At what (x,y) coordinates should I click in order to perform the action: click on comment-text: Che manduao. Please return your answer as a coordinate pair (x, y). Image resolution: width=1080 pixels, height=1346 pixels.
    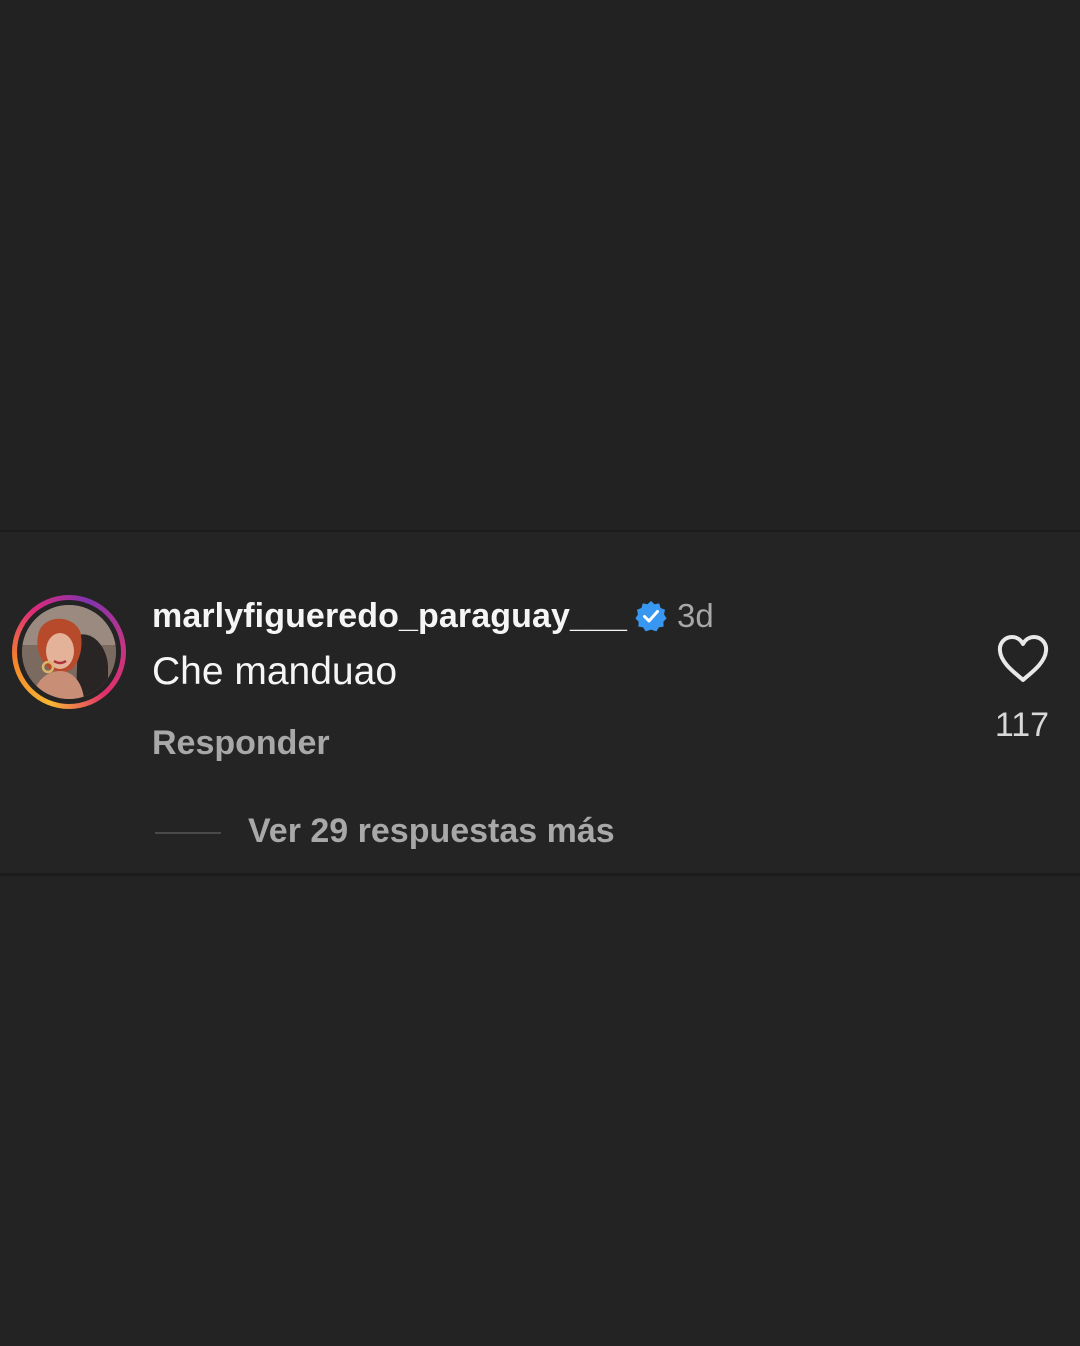
    Looking at the image, I should click on (275, 671).